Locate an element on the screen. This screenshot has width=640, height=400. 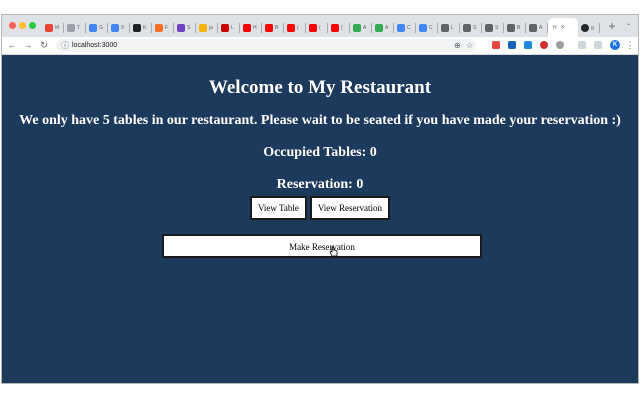
minimize-window-icon is located at coordinates (22, 25).